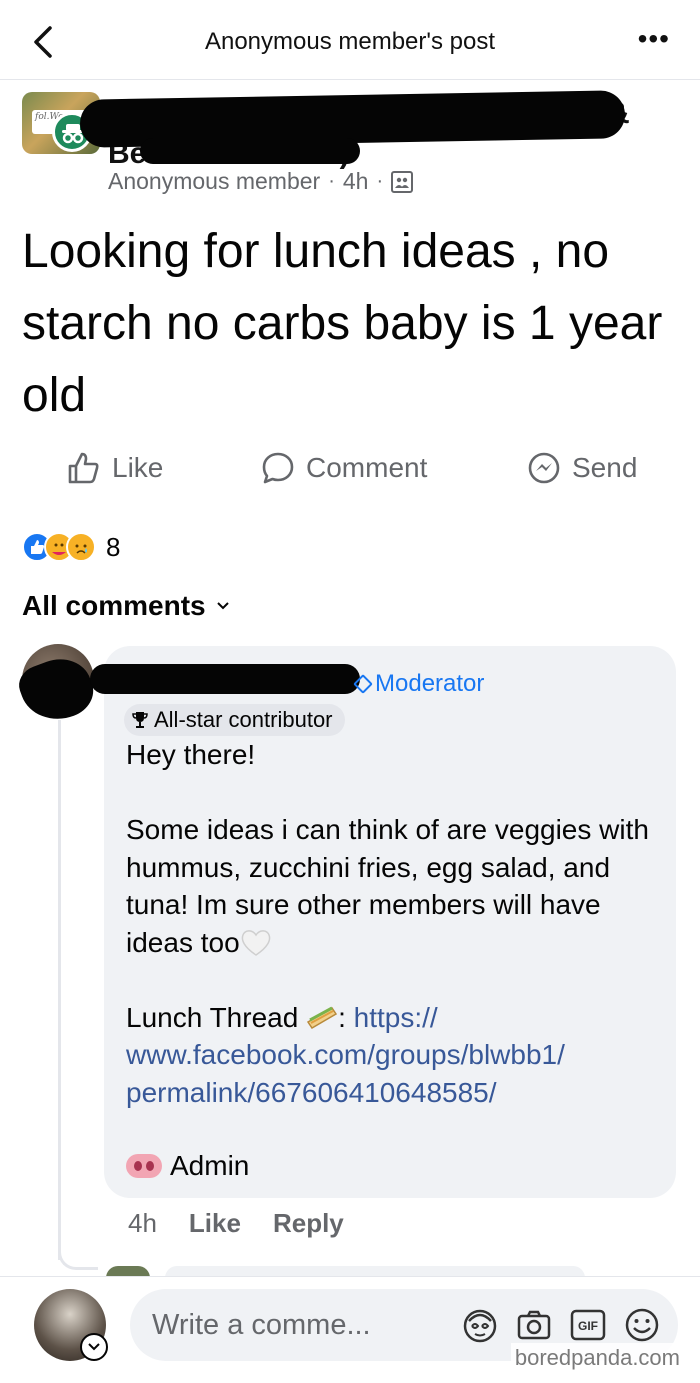  I want to click on post-time: 4h, so click(356, 181).